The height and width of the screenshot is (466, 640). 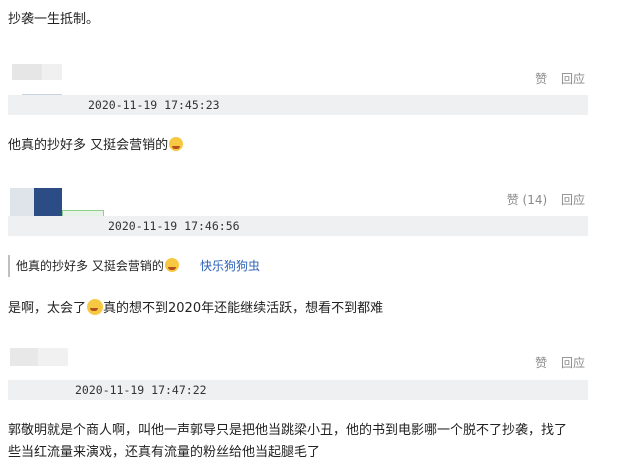 I want to click on timestamp: 2020-11-19 17:45:23, so click(x=154, y=105).